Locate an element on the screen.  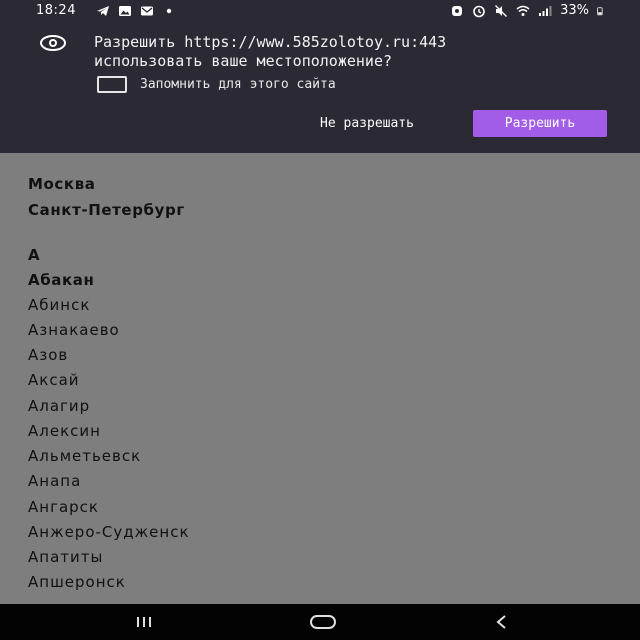
back-button is located at coordinates (502, 622).